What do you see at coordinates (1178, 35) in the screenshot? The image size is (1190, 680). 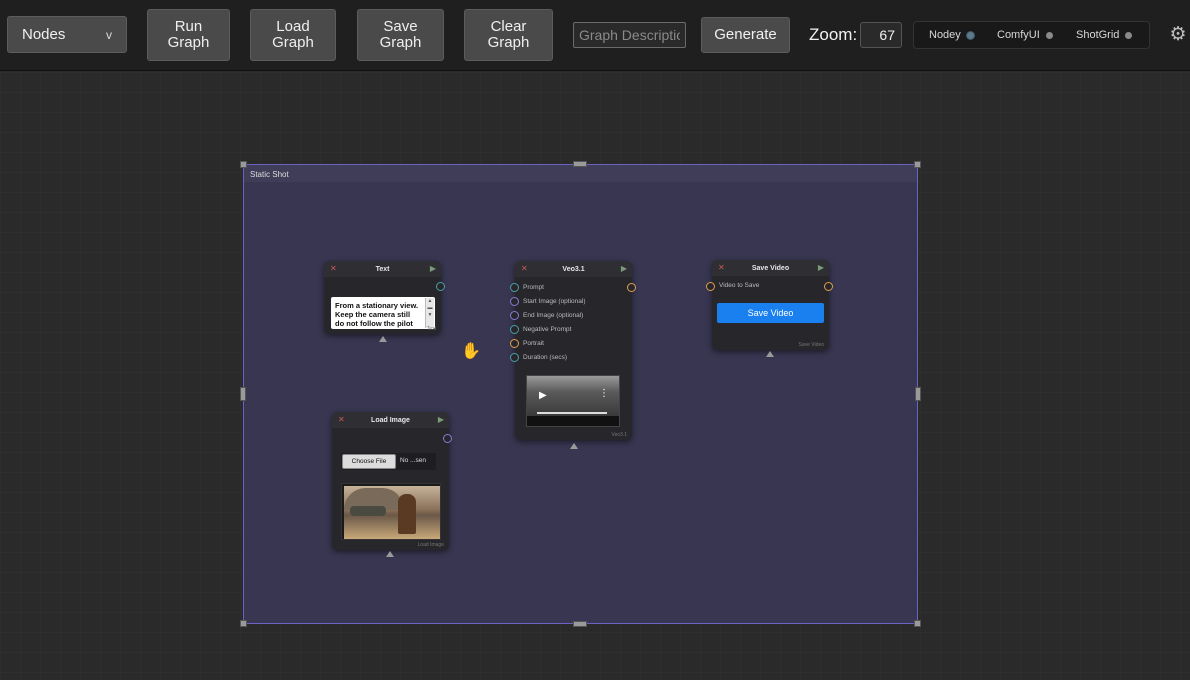 I see `gear-icon: ⚙` at bounding box center [1178, 35].